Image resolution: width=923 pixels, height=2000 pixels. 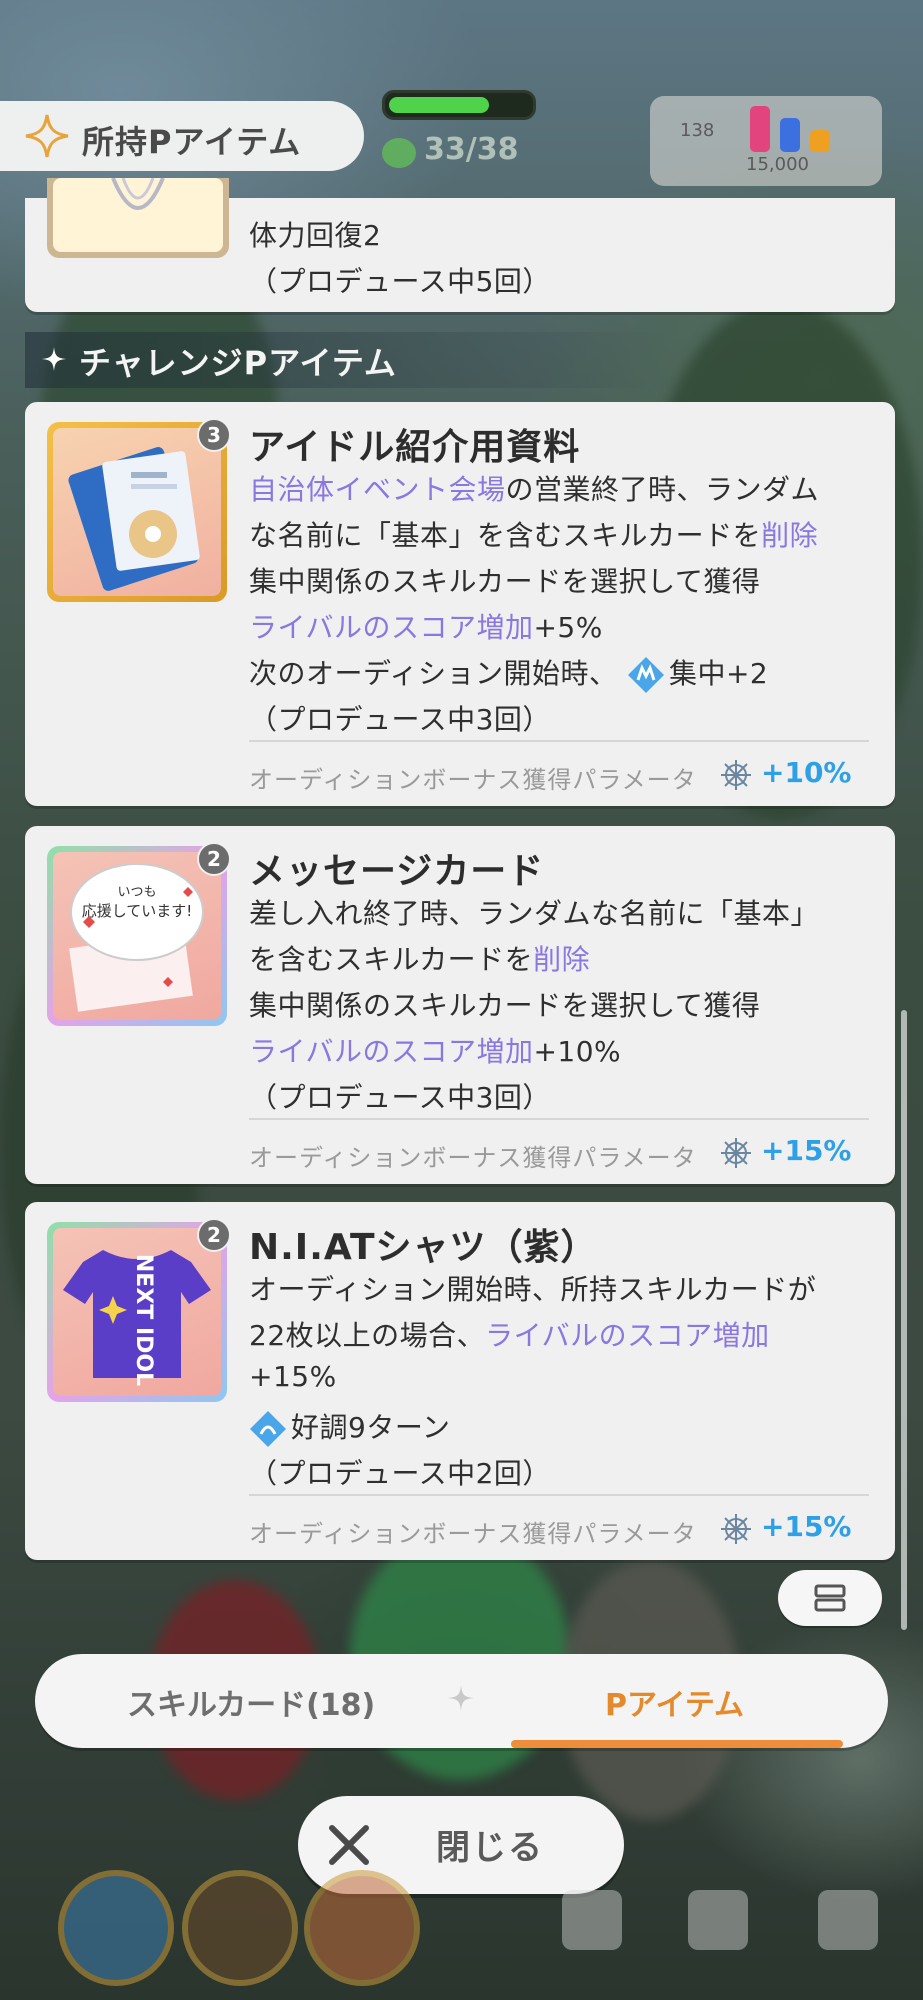 What do you see at coordinates (806, 772) in the screenshot?
I see `bonus-value: +10%` at bounding box center [806, 772].